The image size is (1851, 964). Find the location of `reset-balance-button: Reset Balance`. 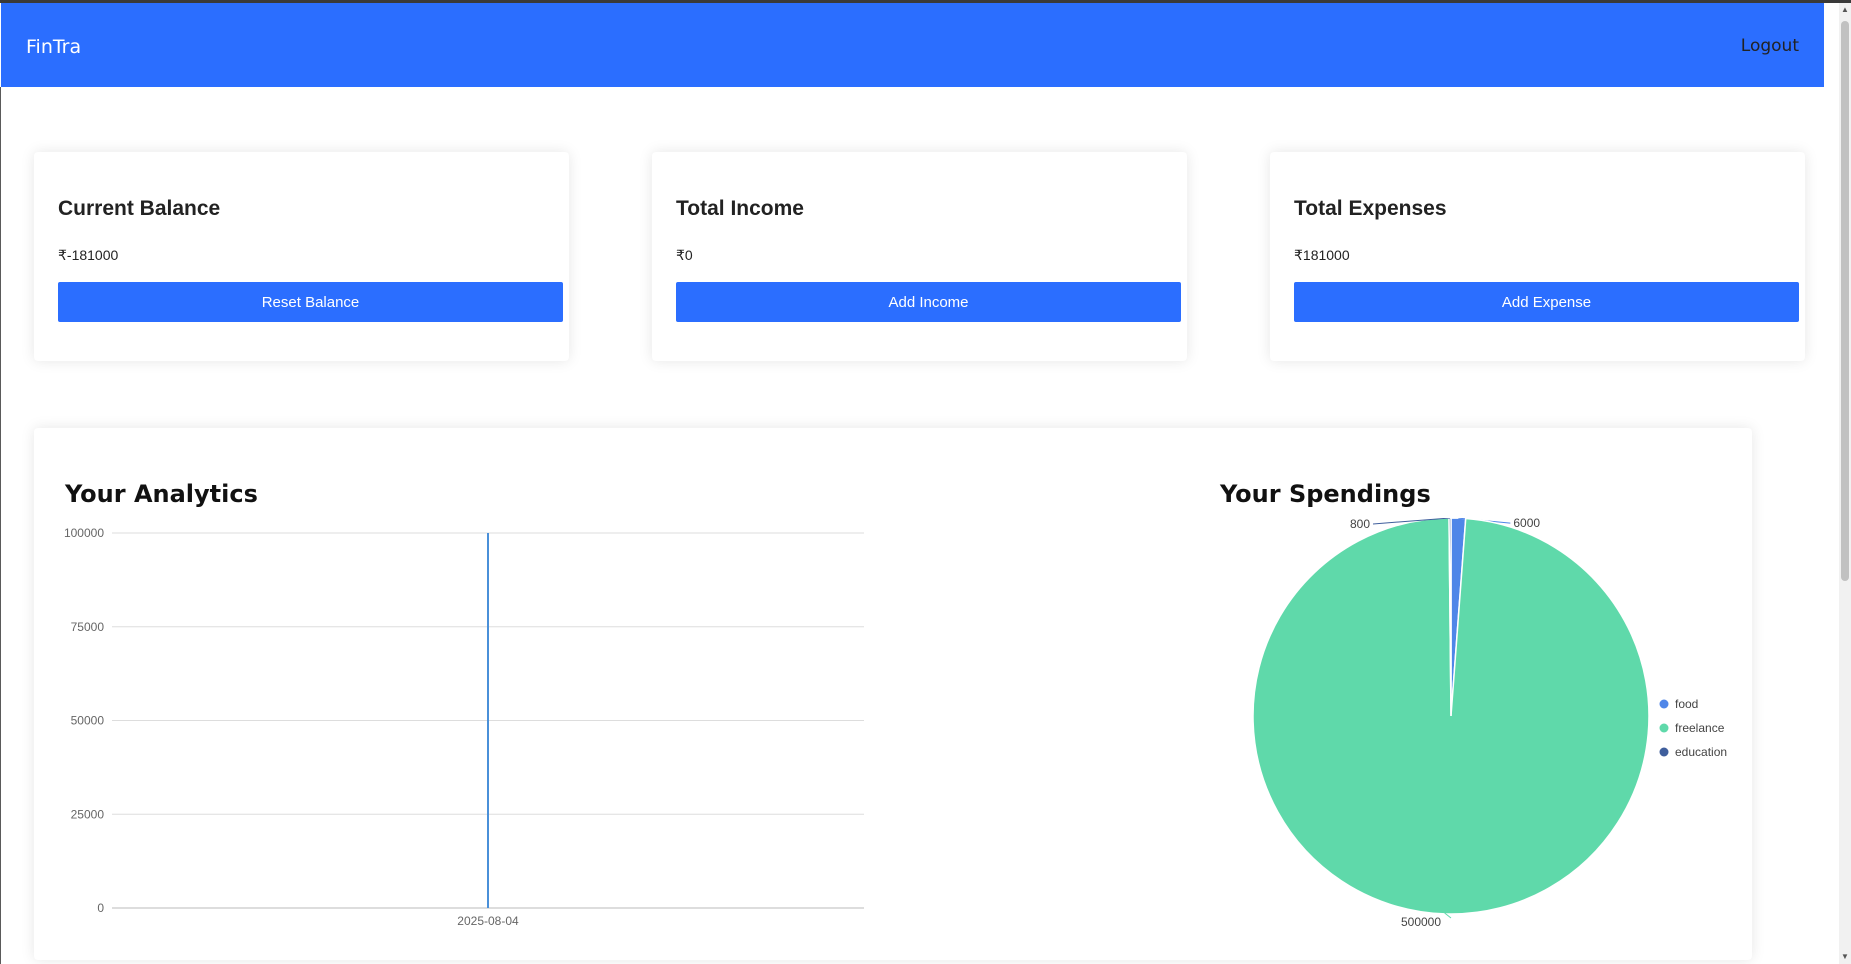

reset-balance-button: Reset Balance is located at coordinates (310, 302).